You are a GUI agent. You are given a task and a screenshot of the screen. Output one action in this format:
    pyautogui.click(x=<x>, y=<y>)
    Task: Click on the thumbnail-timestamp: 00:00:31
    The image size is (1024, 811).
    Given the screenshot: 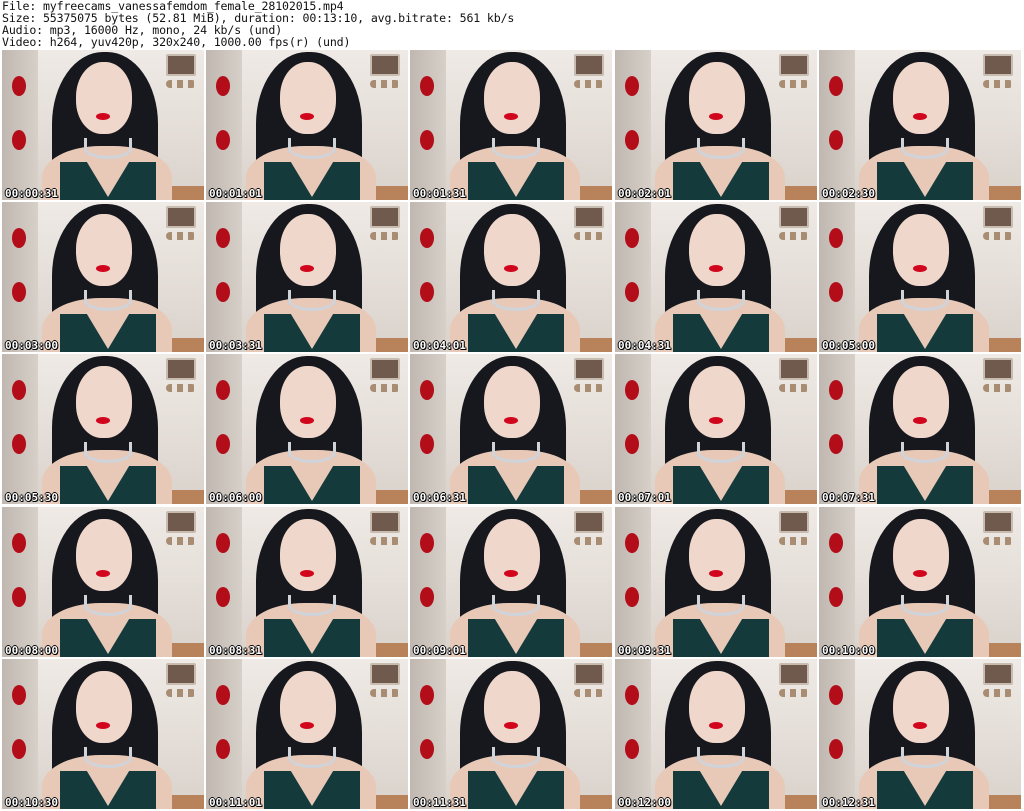 What is the action you would take?
    pyautogui.click(x=31, y=193)
    